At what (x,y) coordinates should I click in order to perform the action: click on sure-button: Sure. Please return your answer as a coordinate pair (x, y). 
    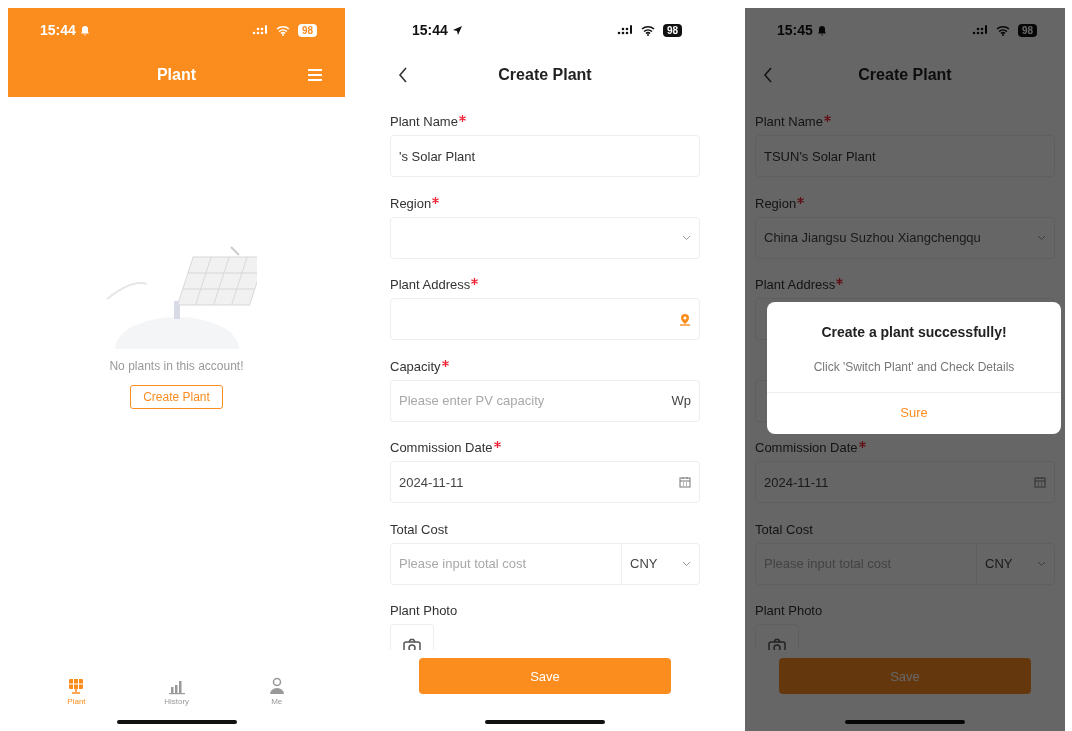
    Looking at the image, I should click on (914, 413).